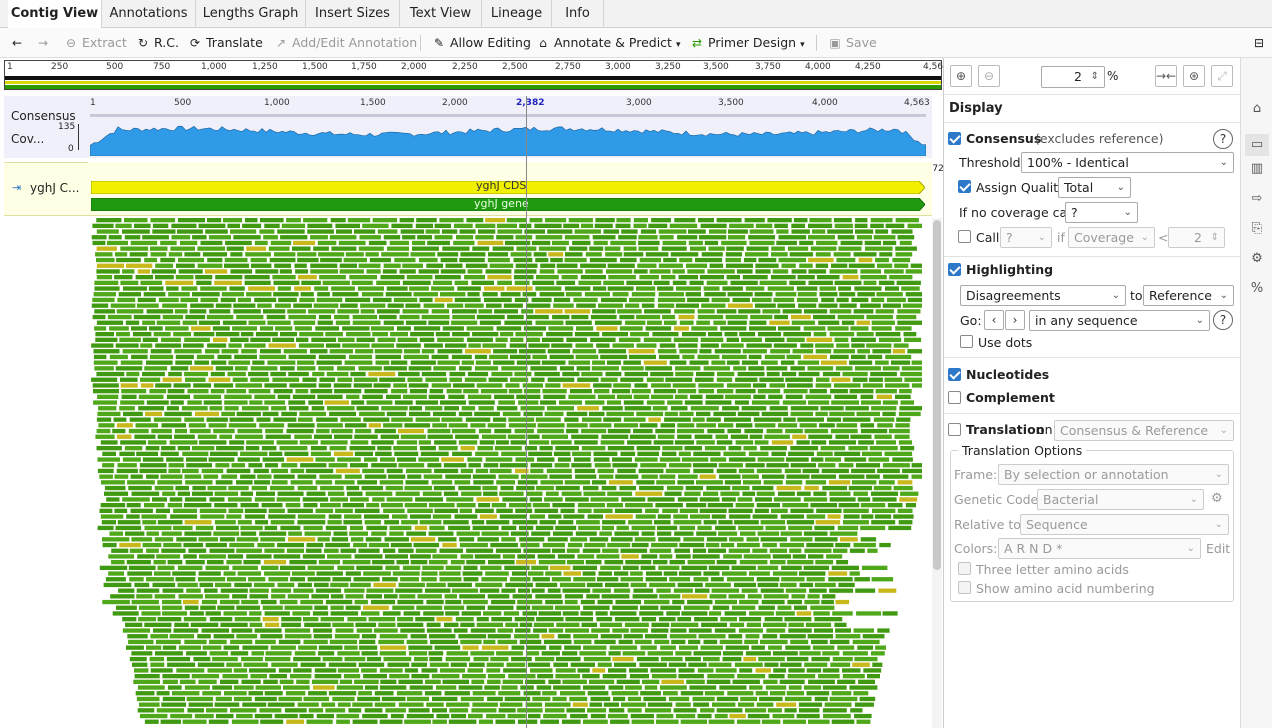  Describe the element at coordinates (1257, 199) in the screenshot. I see `arrow-icon: ⇨` at that location.